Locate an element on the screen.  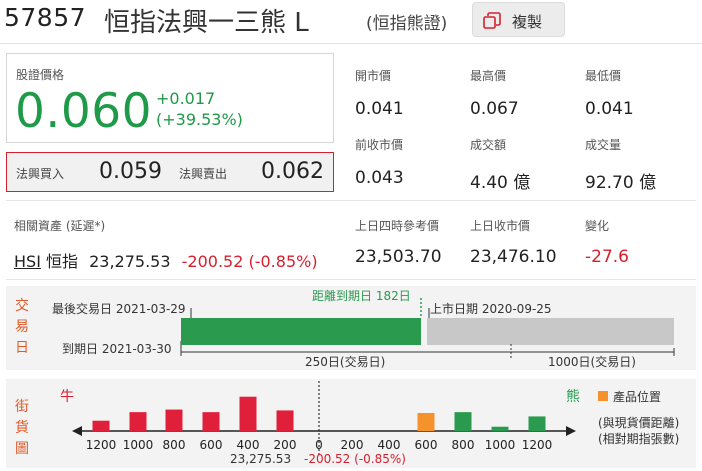
legend-swatch is located at coordinates (603, 396).